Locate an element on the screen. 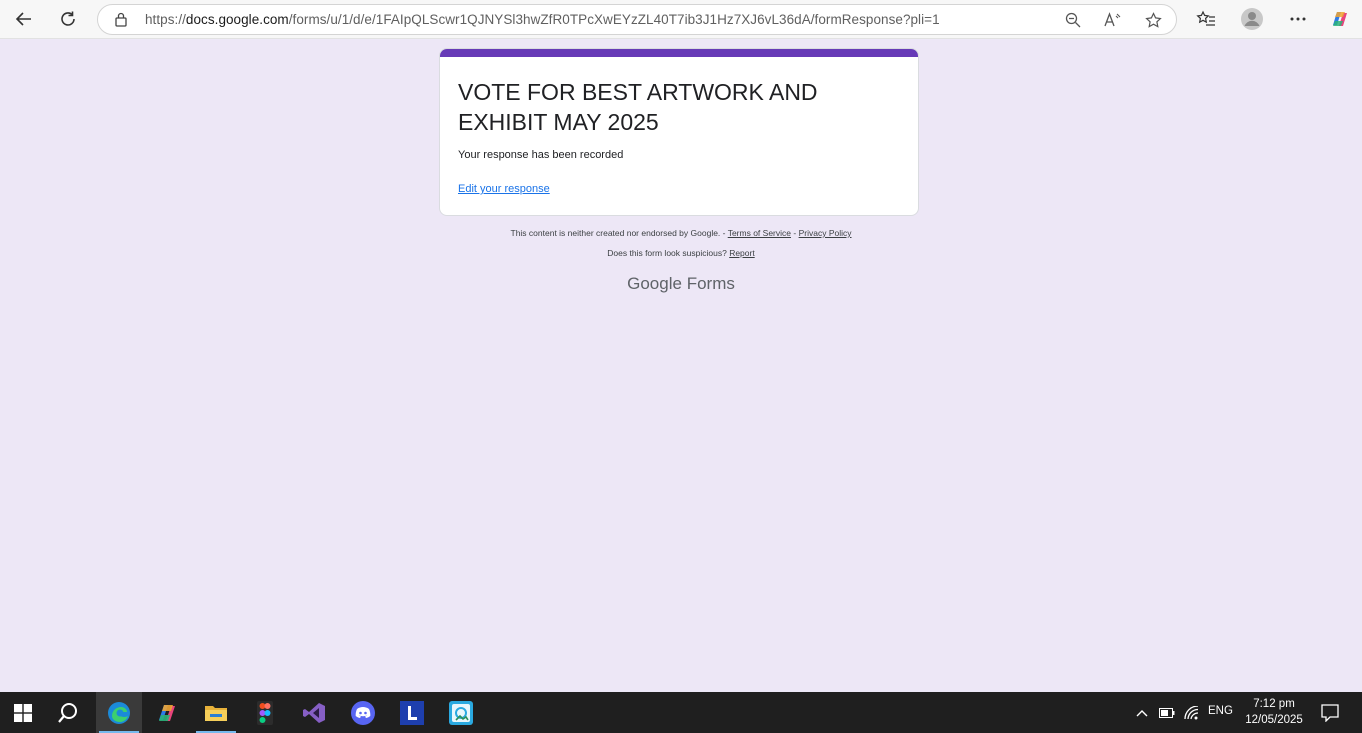 This screenshot has height=733, width=1362. battery-status is located at coordinates (1167, 712).